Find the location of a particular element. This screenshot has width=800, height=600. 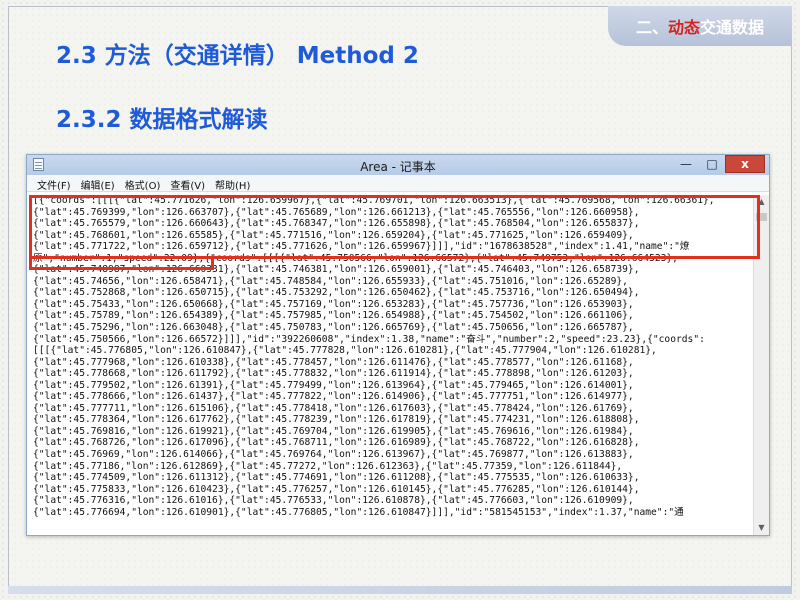

section-badge: 二、 动态 交通数据 is located at coordinates (700, 26).